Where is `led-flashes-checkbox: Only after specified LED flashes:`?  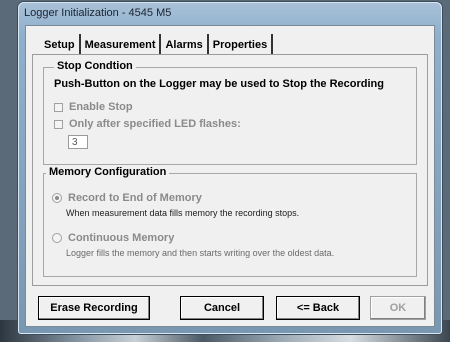 led-flashes-checkbox: Only after specified LED flashes: is located at coordinates (147, 124).